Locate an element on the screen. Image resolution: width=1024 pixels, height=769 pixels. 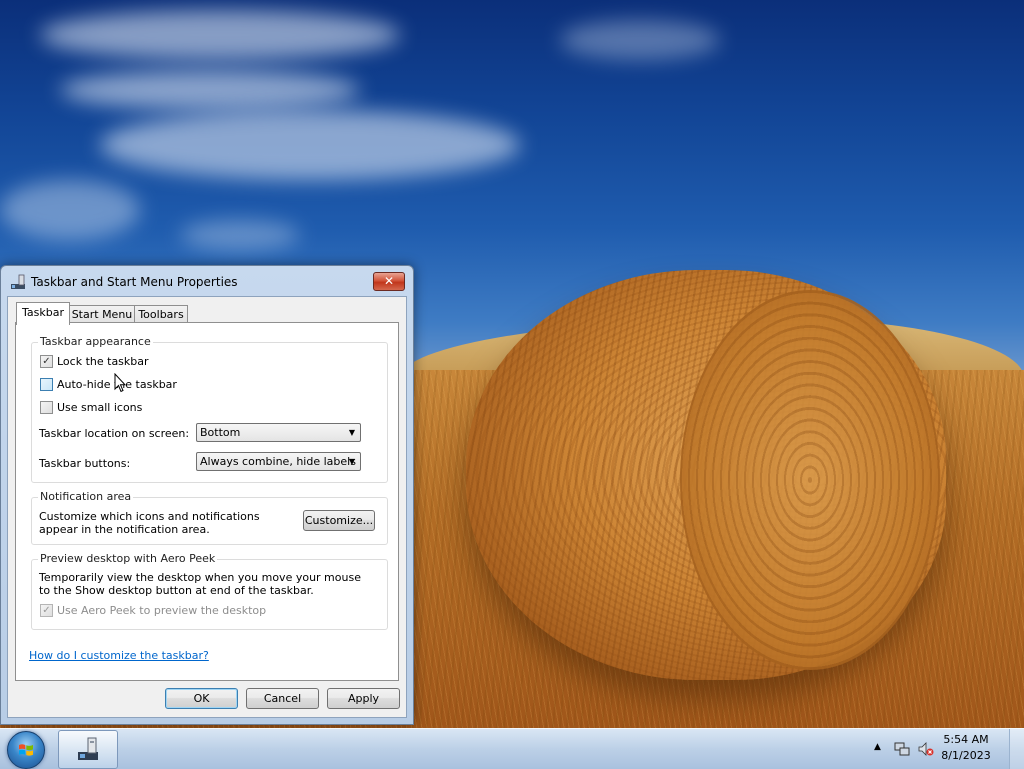
ok-button: OK is located at coordinates (201, 698).